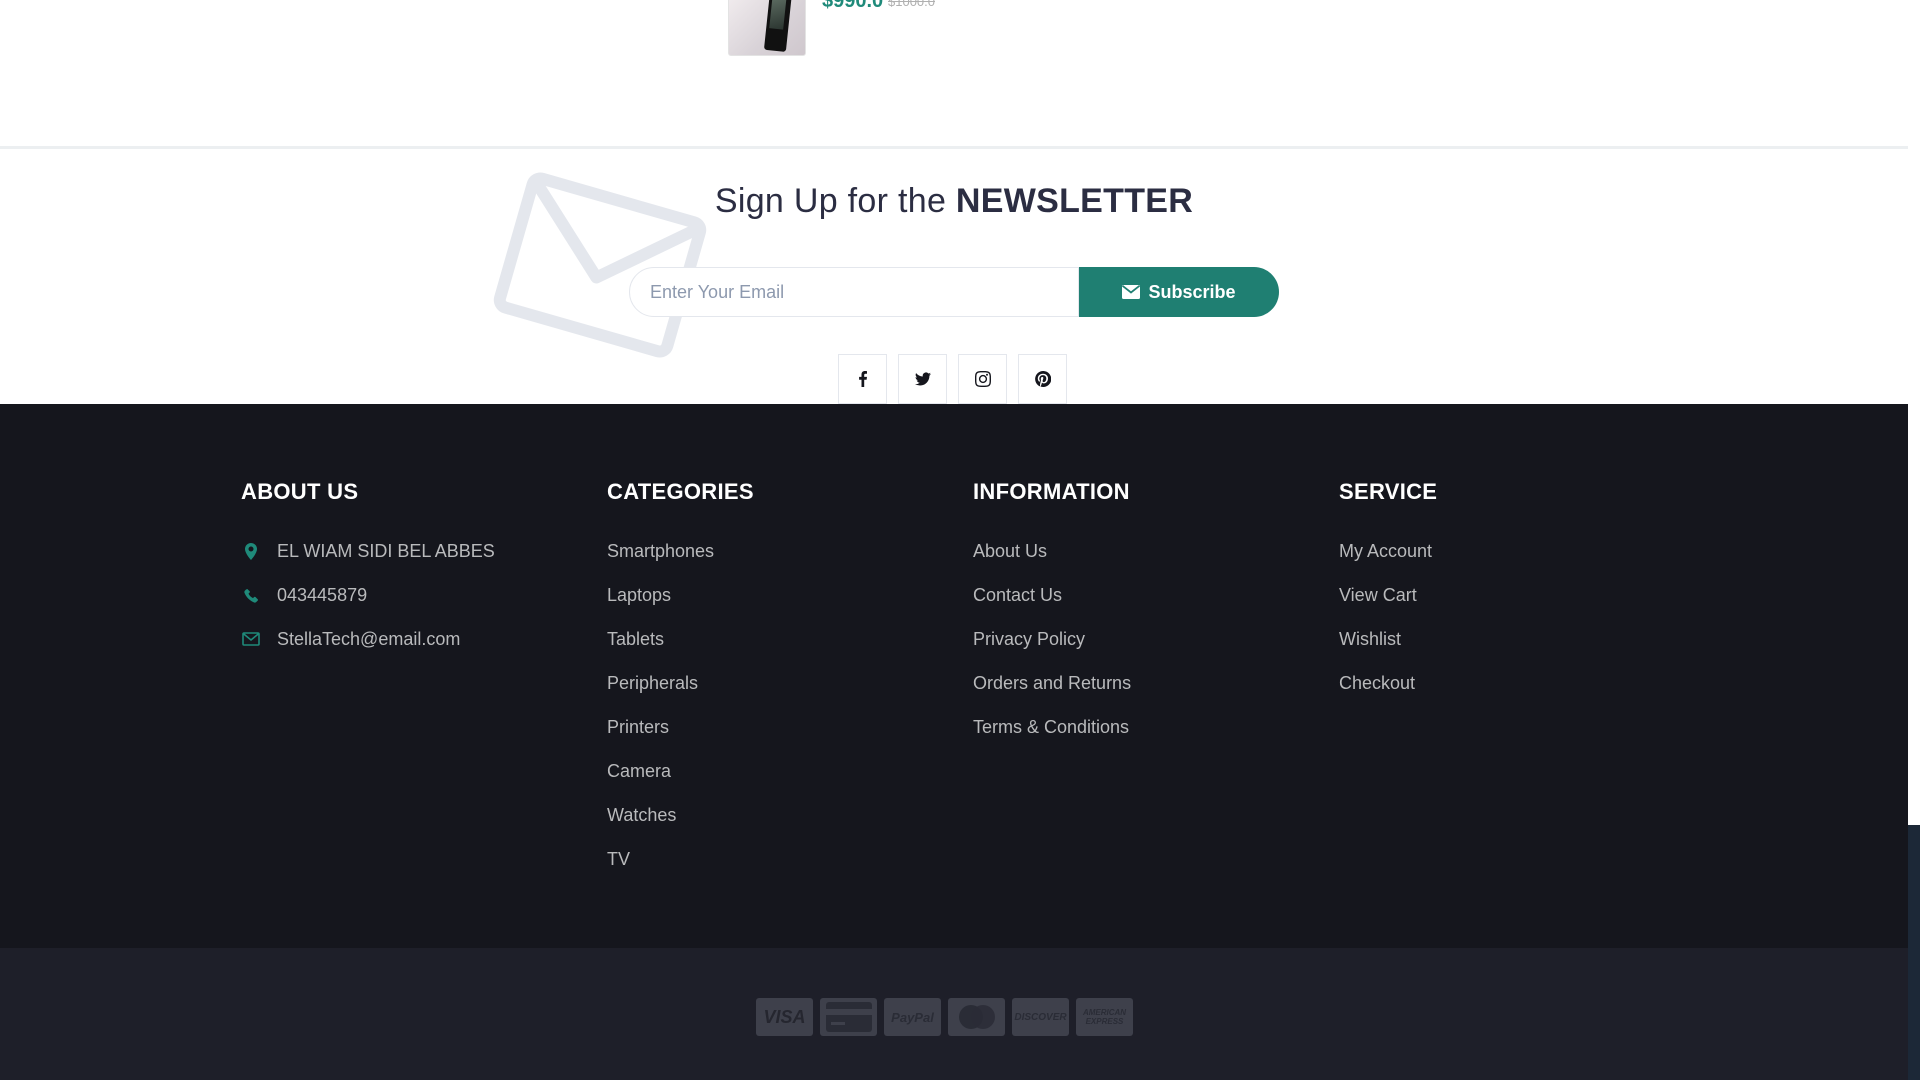  I want to click on footer-link-service: View Cart, so click(1388, 595).